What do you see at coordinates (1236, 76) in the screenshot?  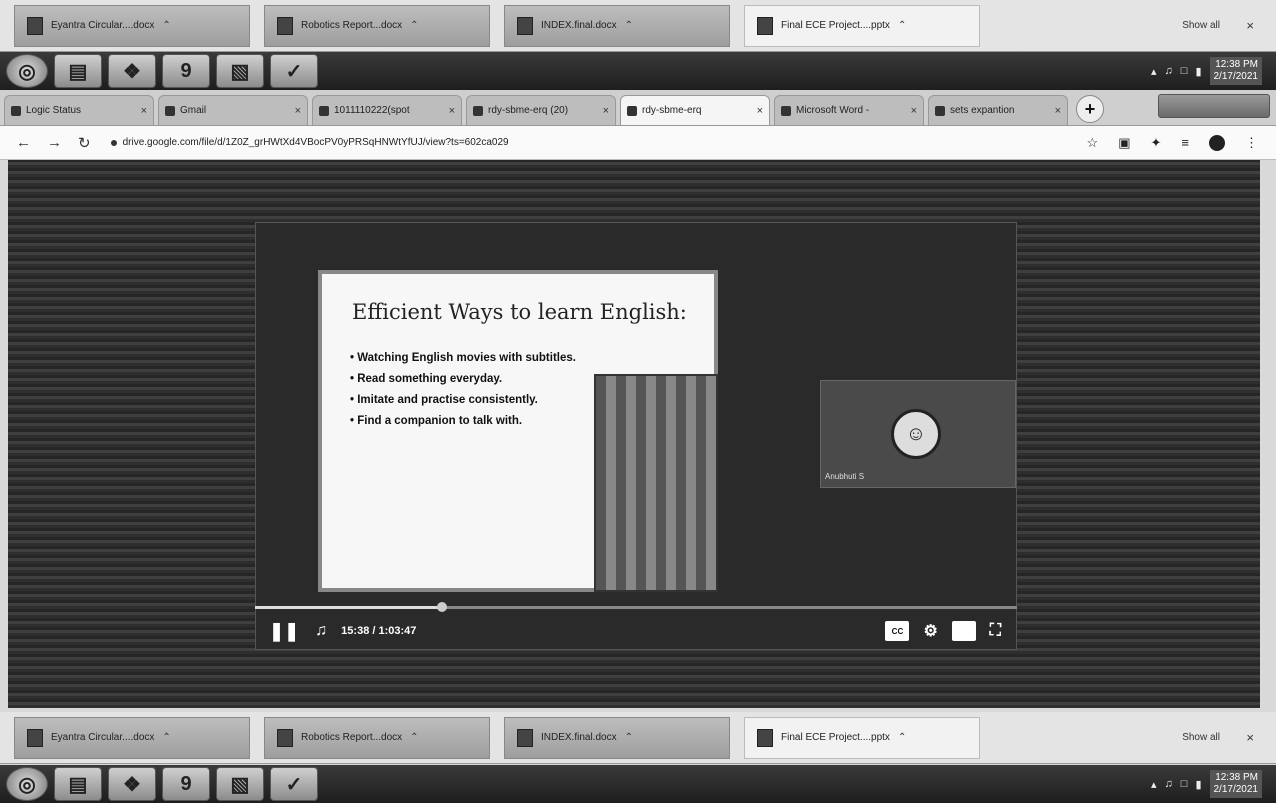 I see `clock-date: 2/17/2021` at bounding box center [1236, 76].